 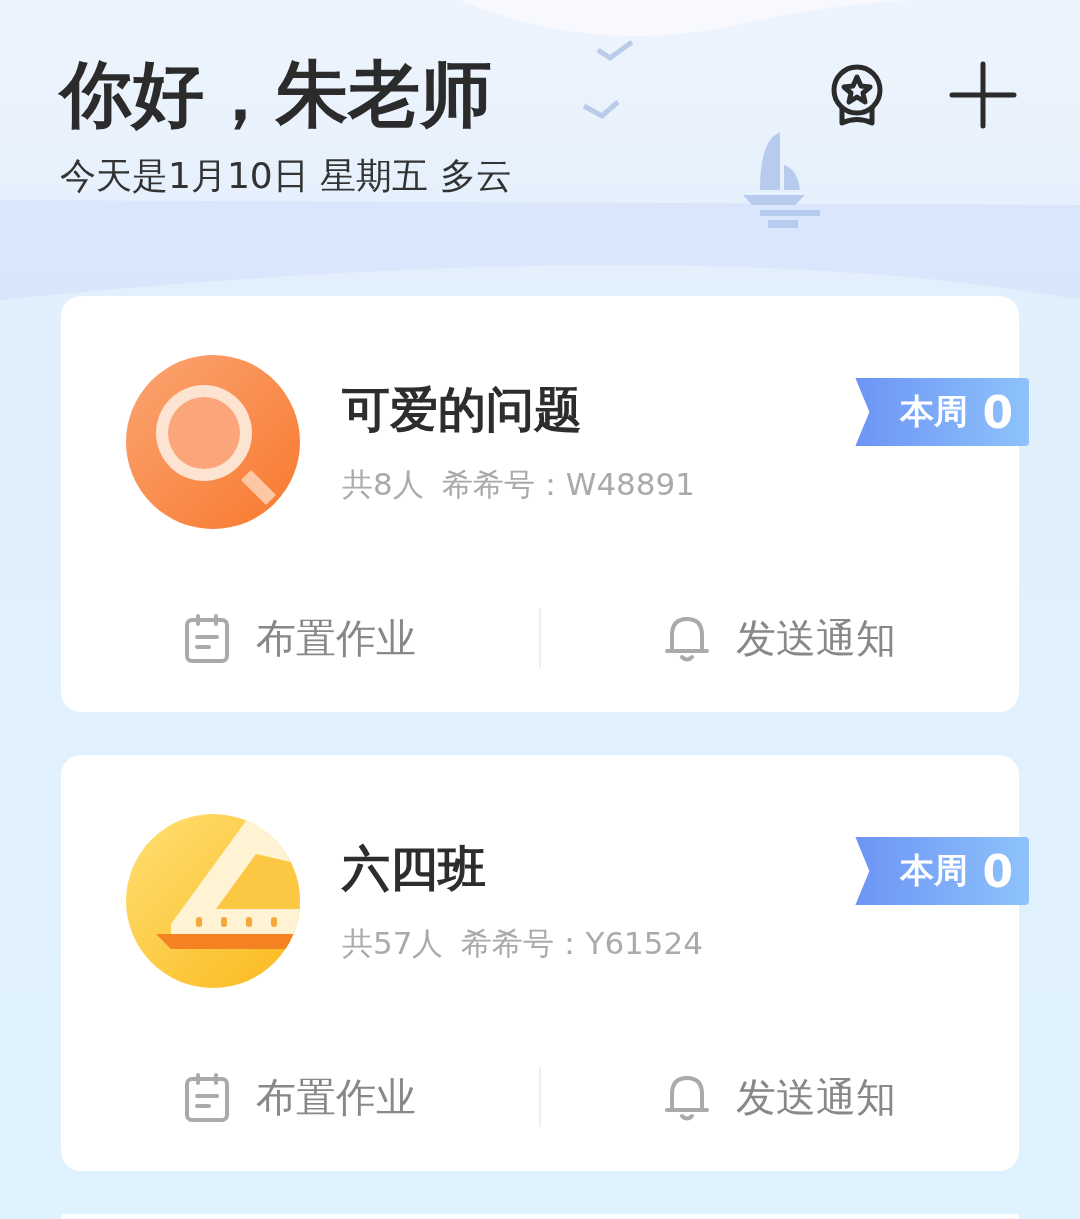 I want to click on class-code: 希希号：Y61524, so click(x=582, y=943).